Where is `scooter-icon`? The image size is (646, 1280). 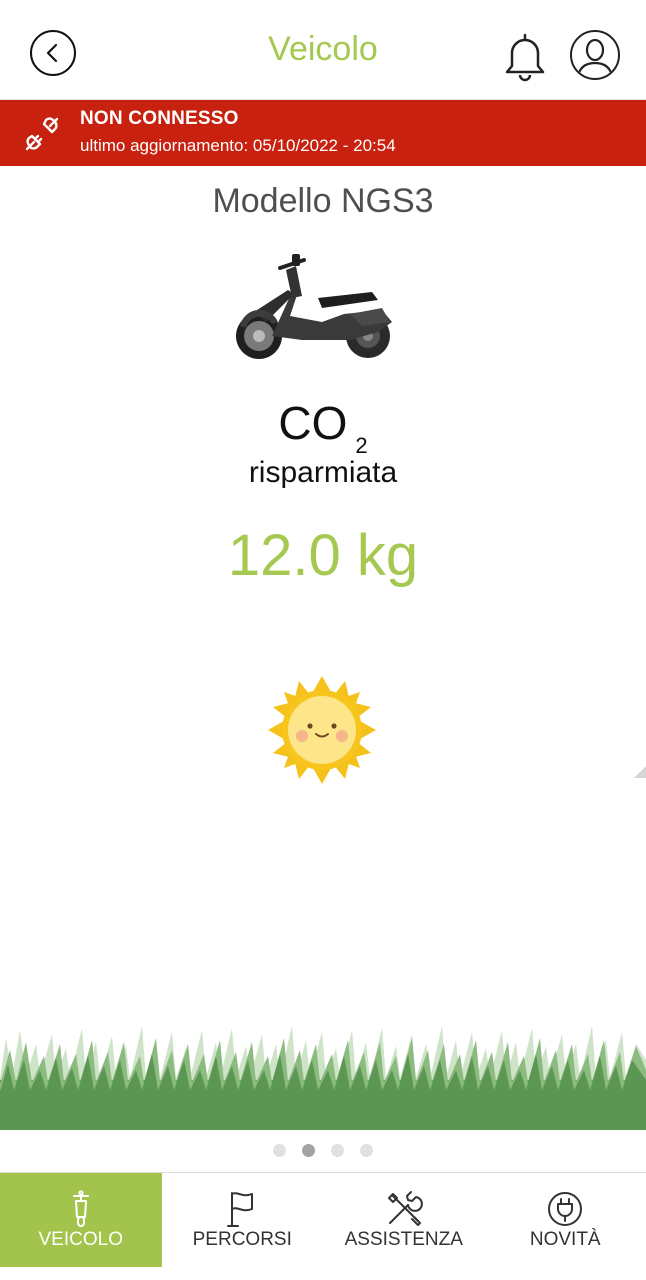 scooter-icon is located at coordinates (80, 1208).